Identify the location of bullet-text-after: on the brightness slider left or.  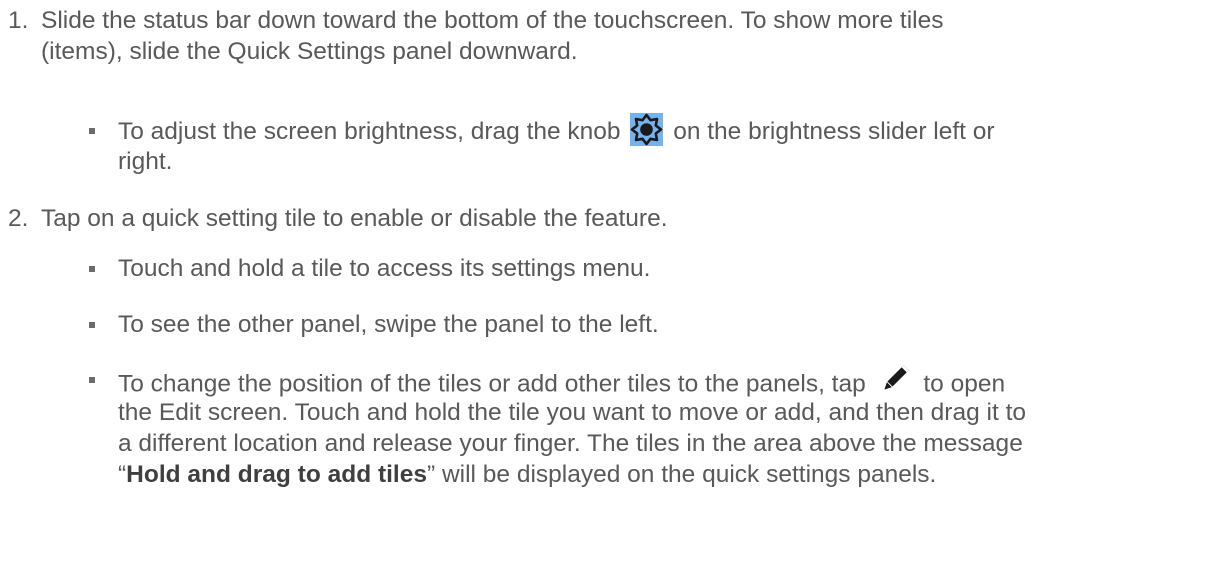
(834, 131).